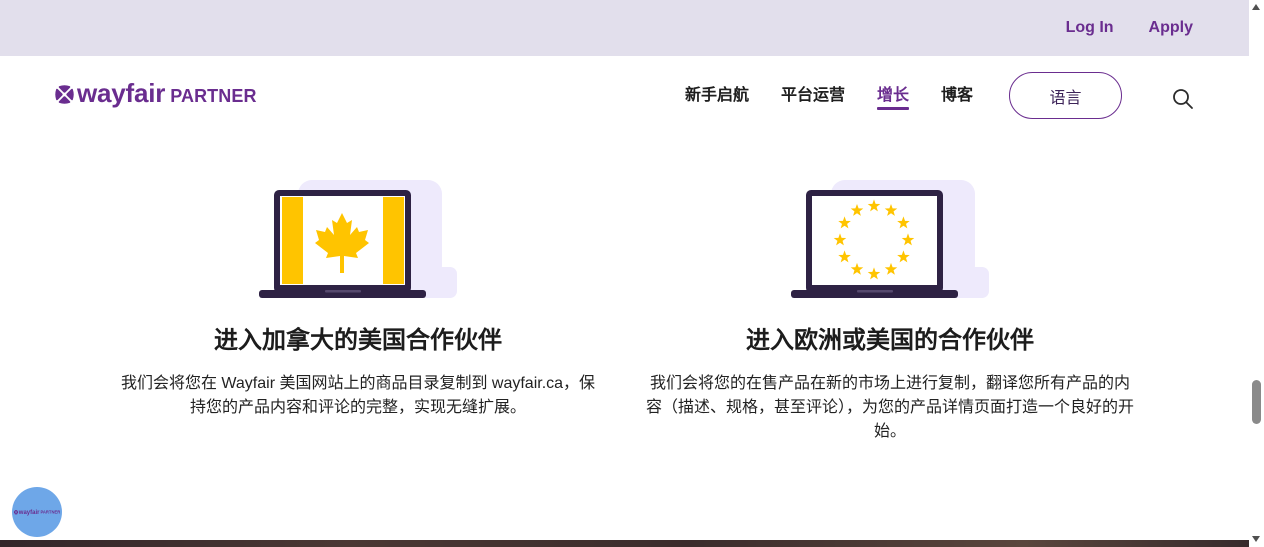 This screenshot has width=1264, height=547. I want to click on flag-band-left, so click(292, 240).